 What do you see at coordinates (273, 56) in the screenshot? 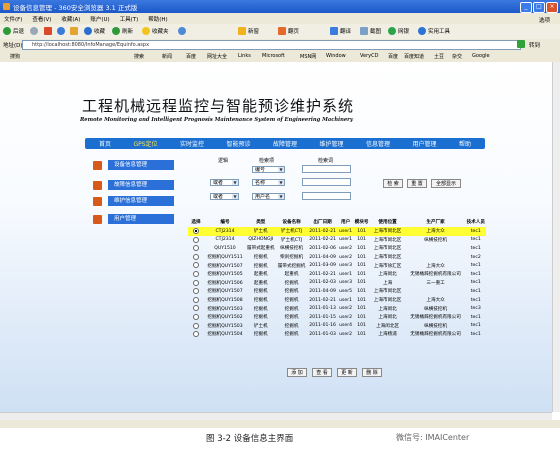
I see `fav-item: Microsoft` at bounding box center [273, 56].